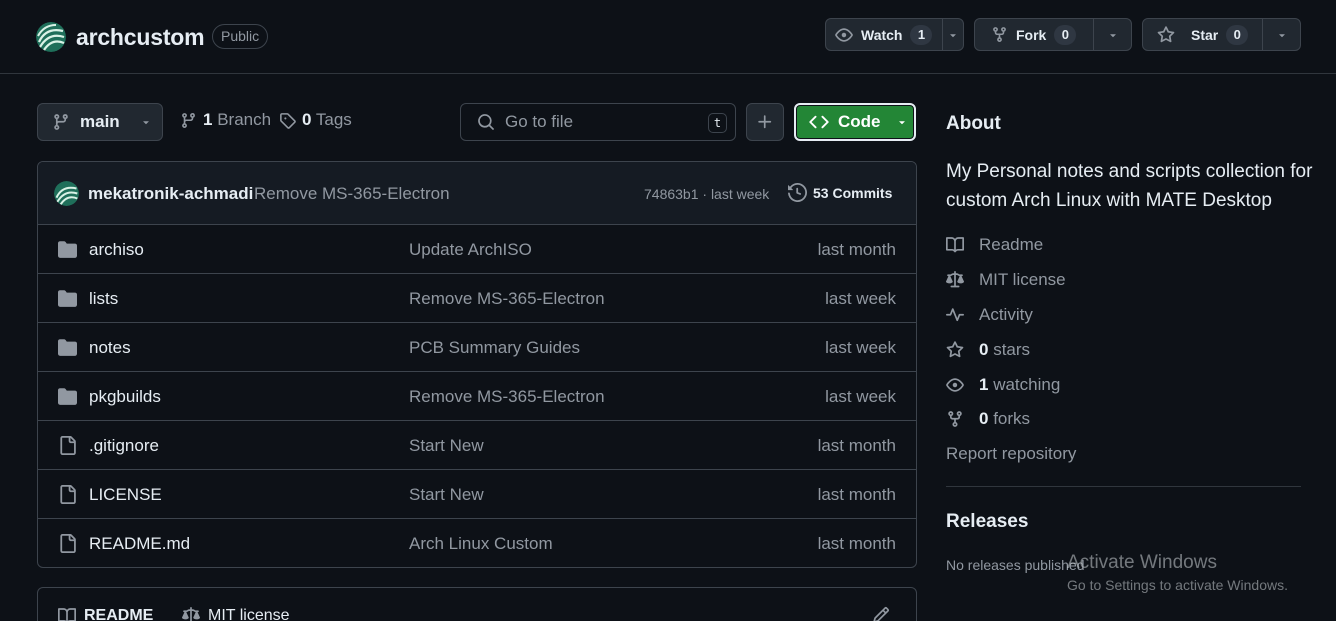 This screenshot has width=1336, height=621. What do you see at coordinates (598, 122) in the screenshot?
I see `go-to-file-input: Go to file t` at bounding box center [598, 122].